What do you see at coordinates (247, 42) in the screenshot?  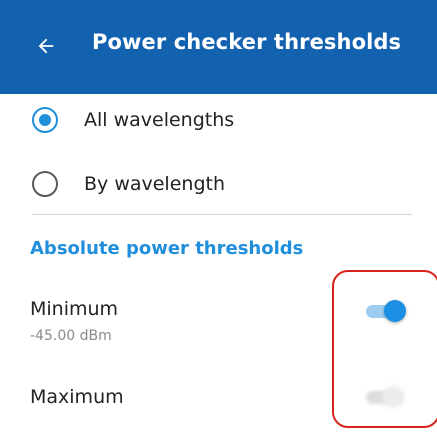 I see `page-title: Power checker thresholds` at bounding box center [247, 42].